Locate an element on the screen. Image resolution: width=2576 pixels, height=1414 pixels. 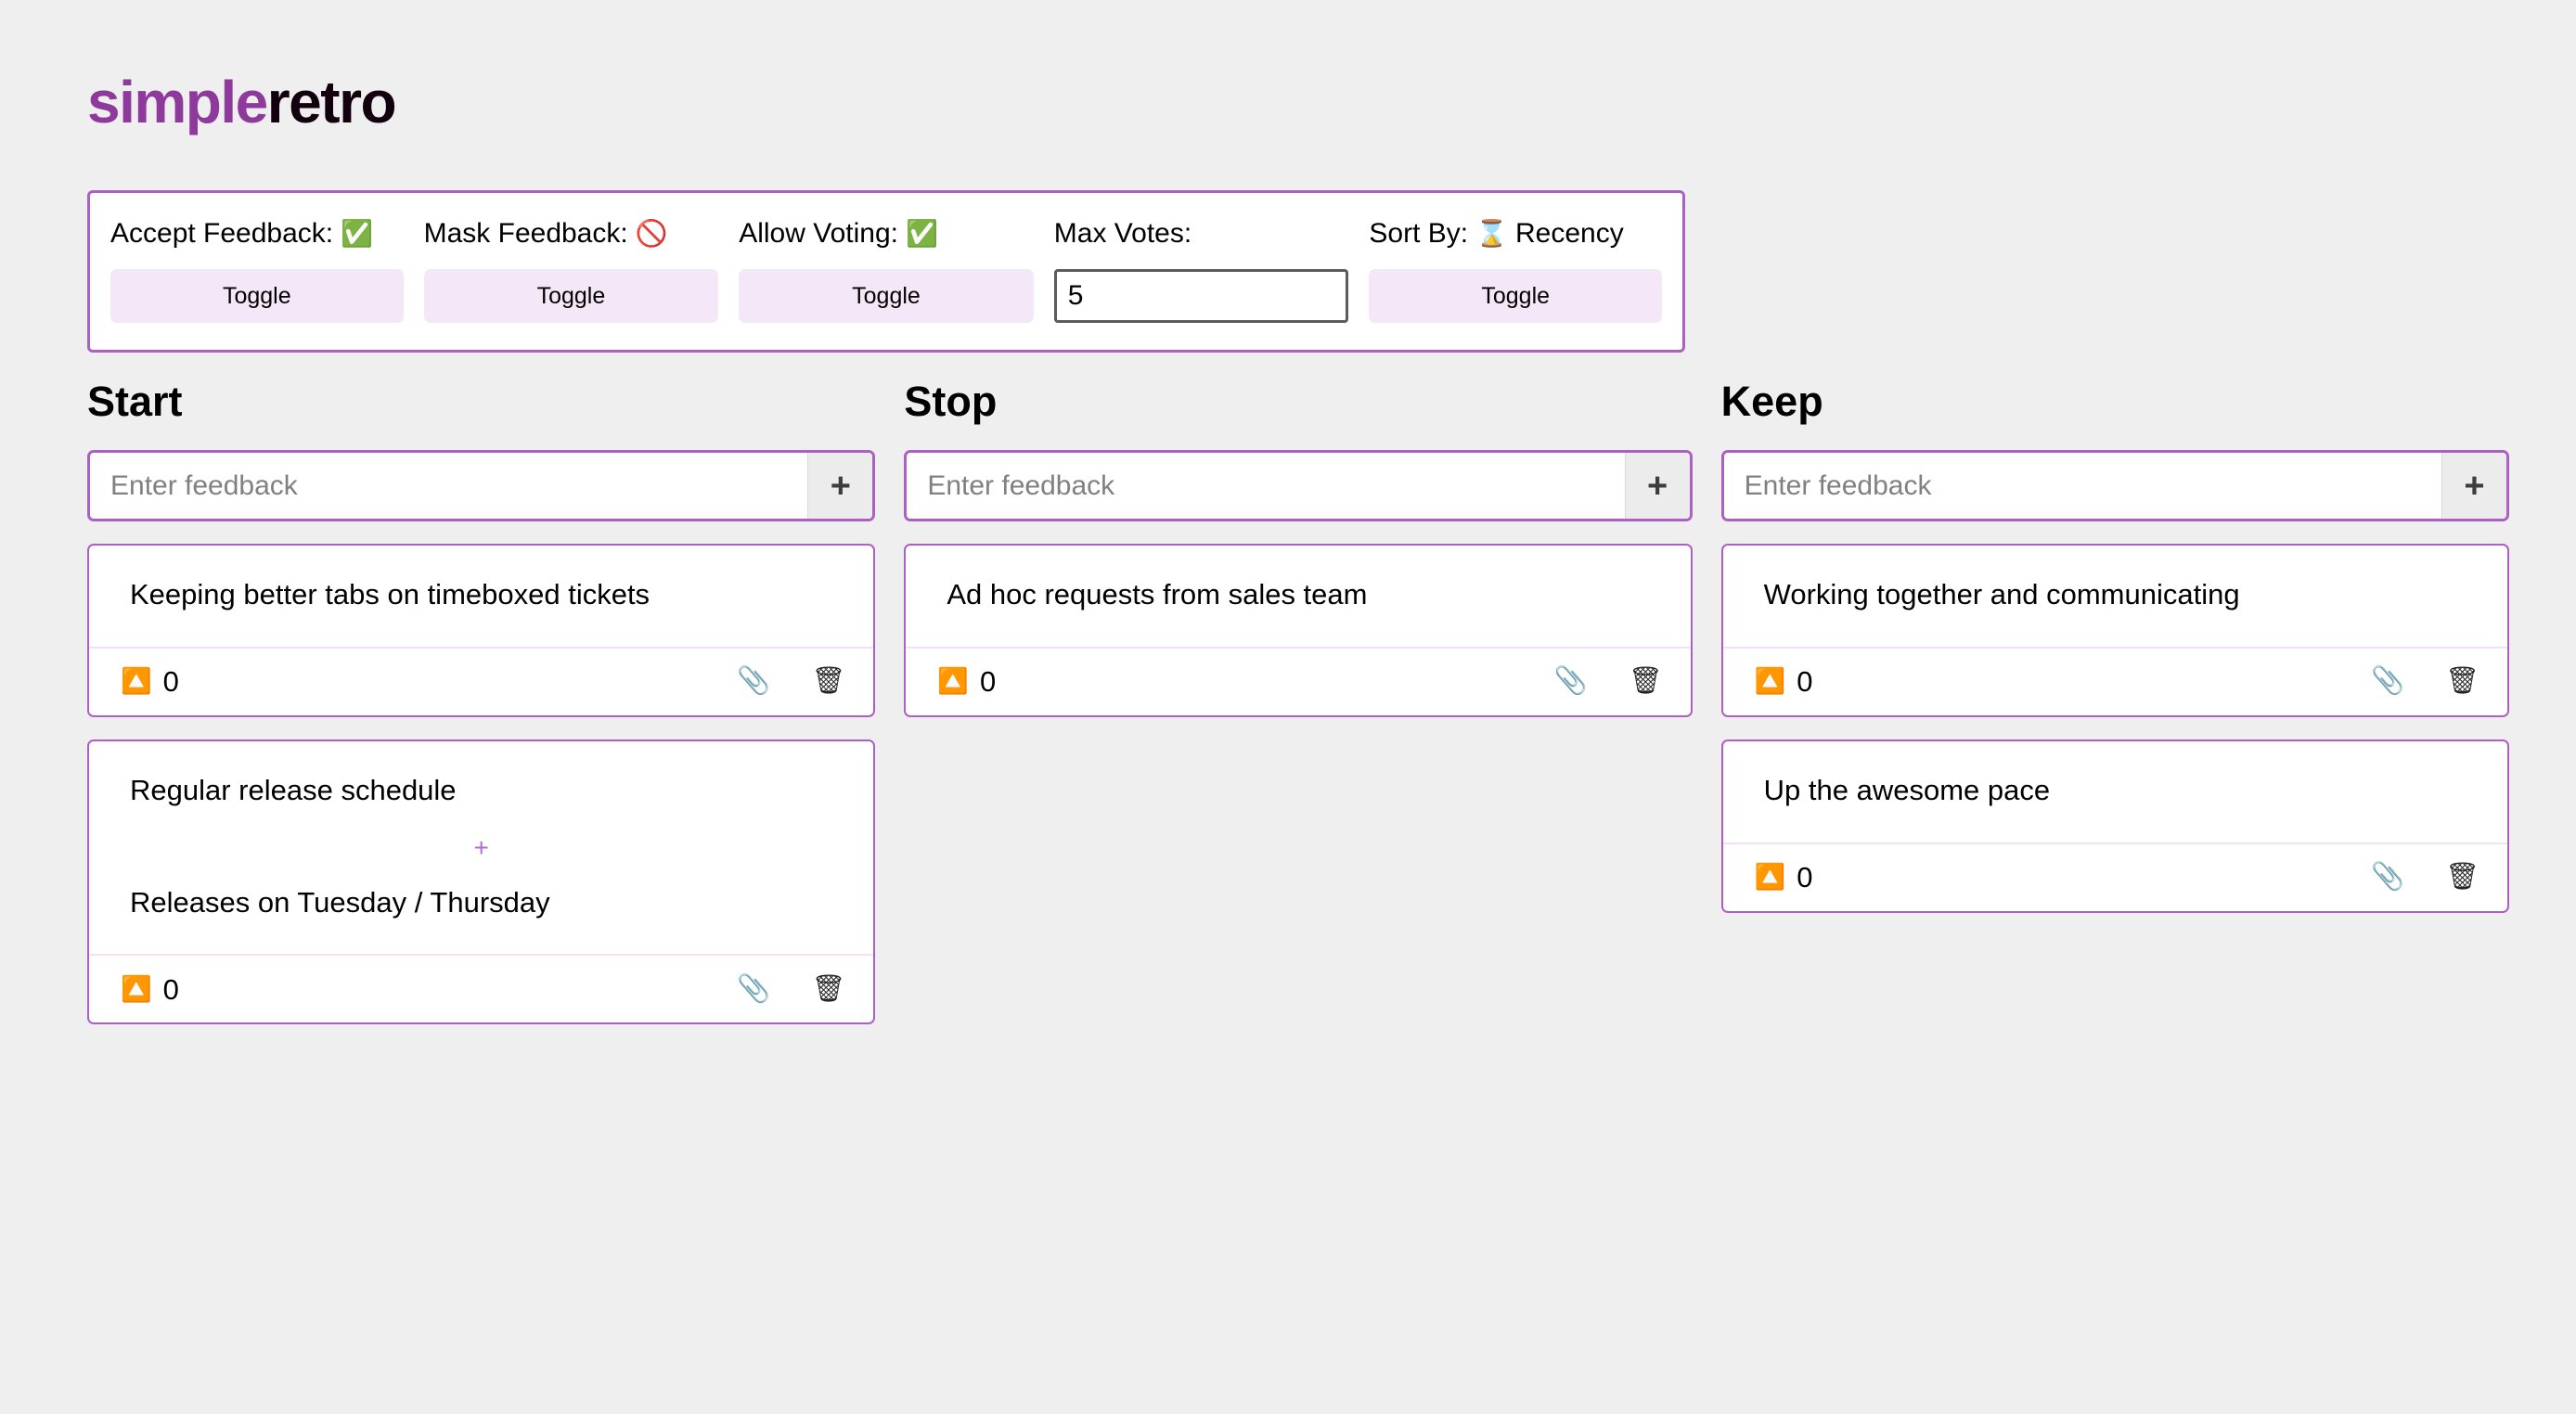
add-feedback-button-stop: + is located at coordinates (1657, 486).